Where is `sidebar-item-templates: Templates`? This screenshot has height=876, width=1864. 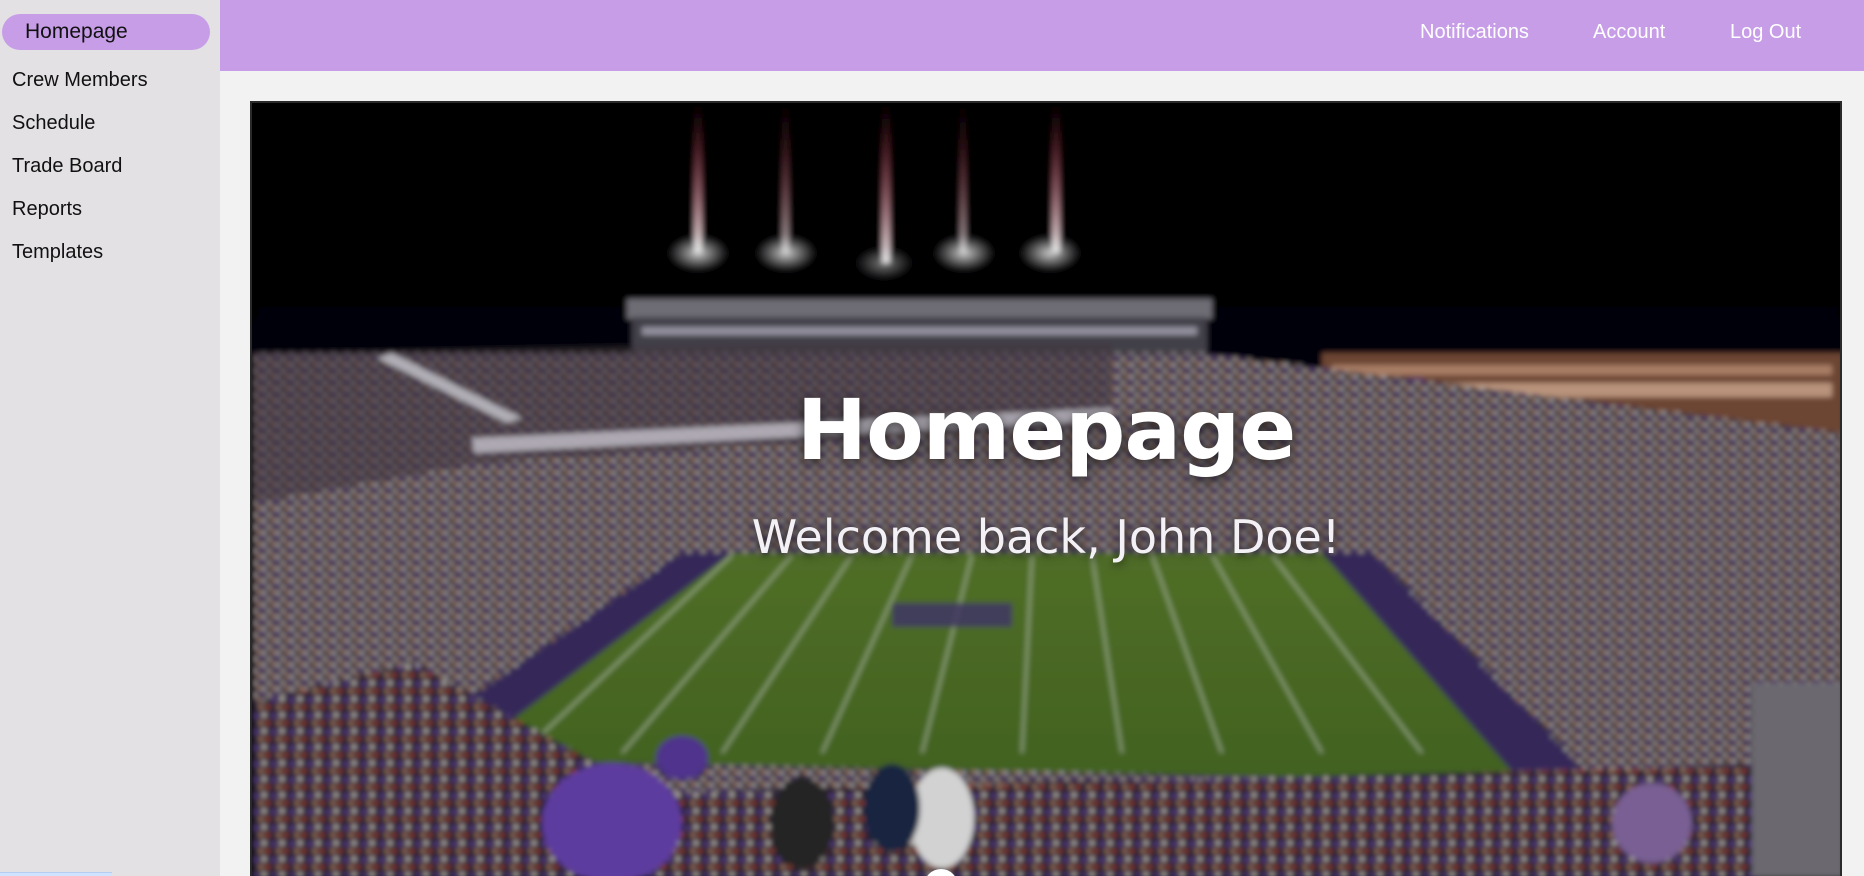
sidebar-item-templates: Templates is located at coordinates (57, 252).